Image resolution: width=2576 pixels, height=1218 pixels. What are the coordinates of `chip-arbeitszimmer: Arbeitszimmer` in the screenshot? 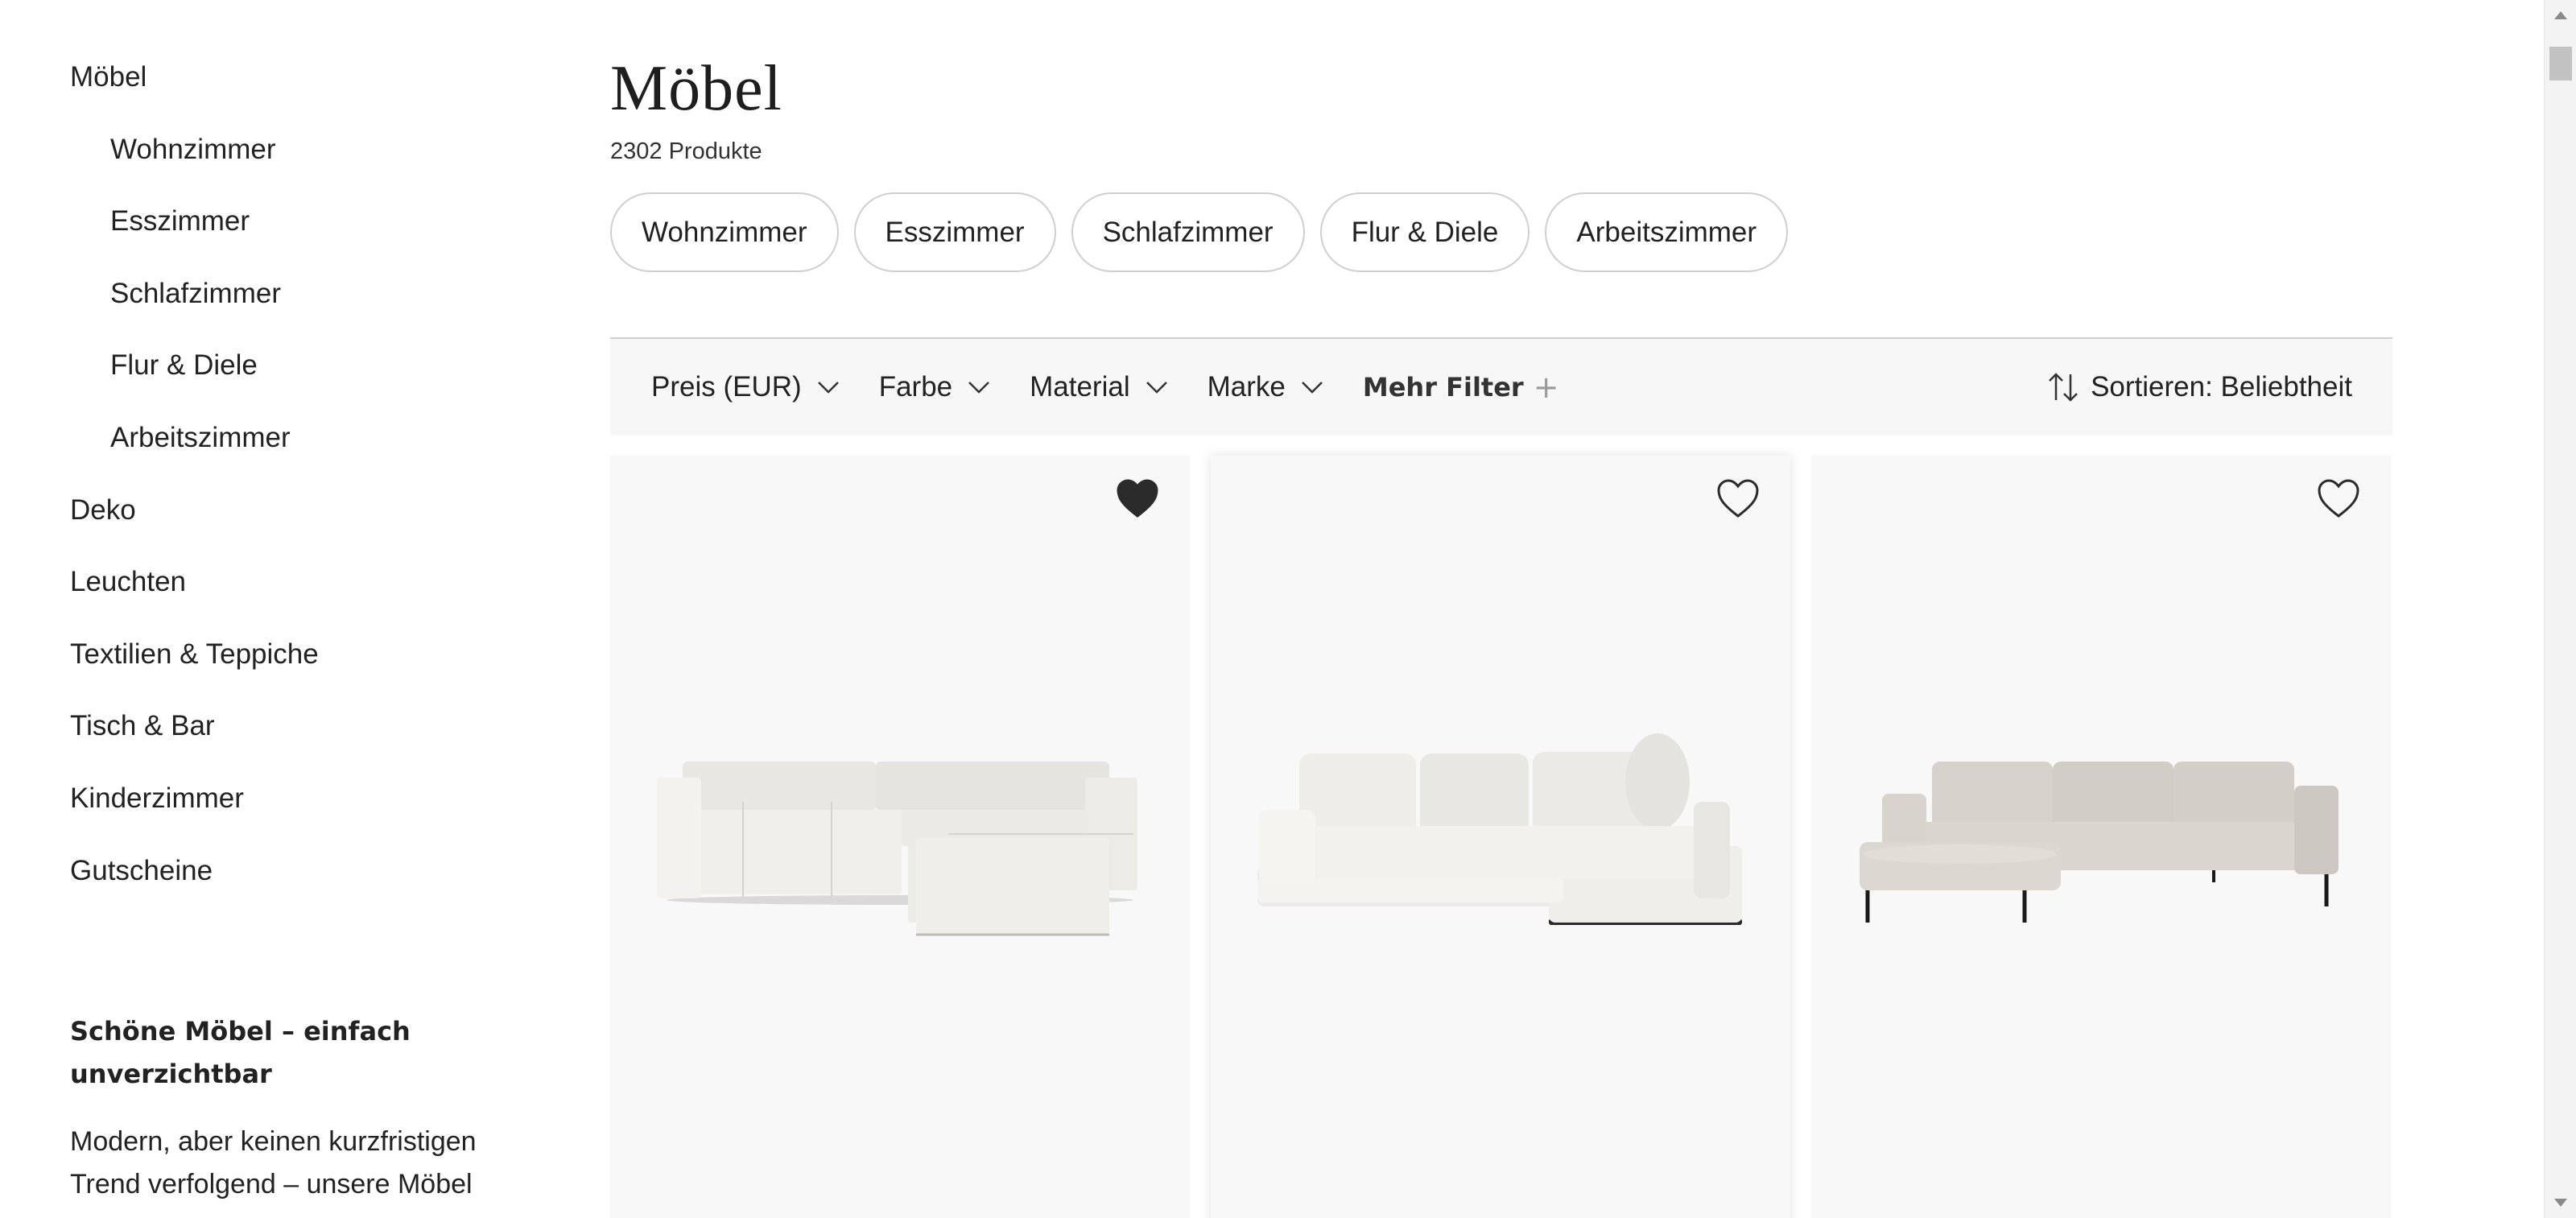 It's located at (1667, 232).